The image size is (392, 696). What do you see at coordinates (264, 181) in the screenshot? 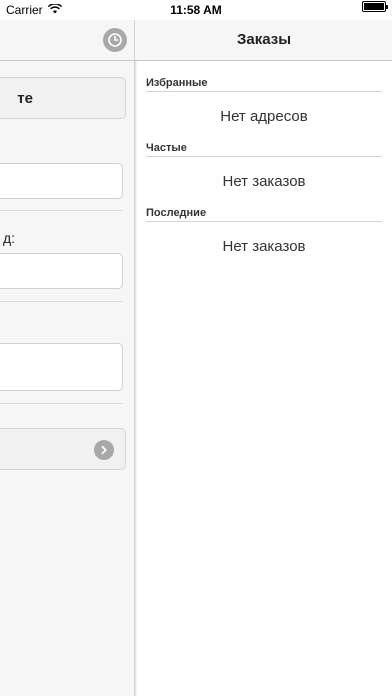
I see `frequent-empty-text: Нет заказов` at bounding box center [264, 181].